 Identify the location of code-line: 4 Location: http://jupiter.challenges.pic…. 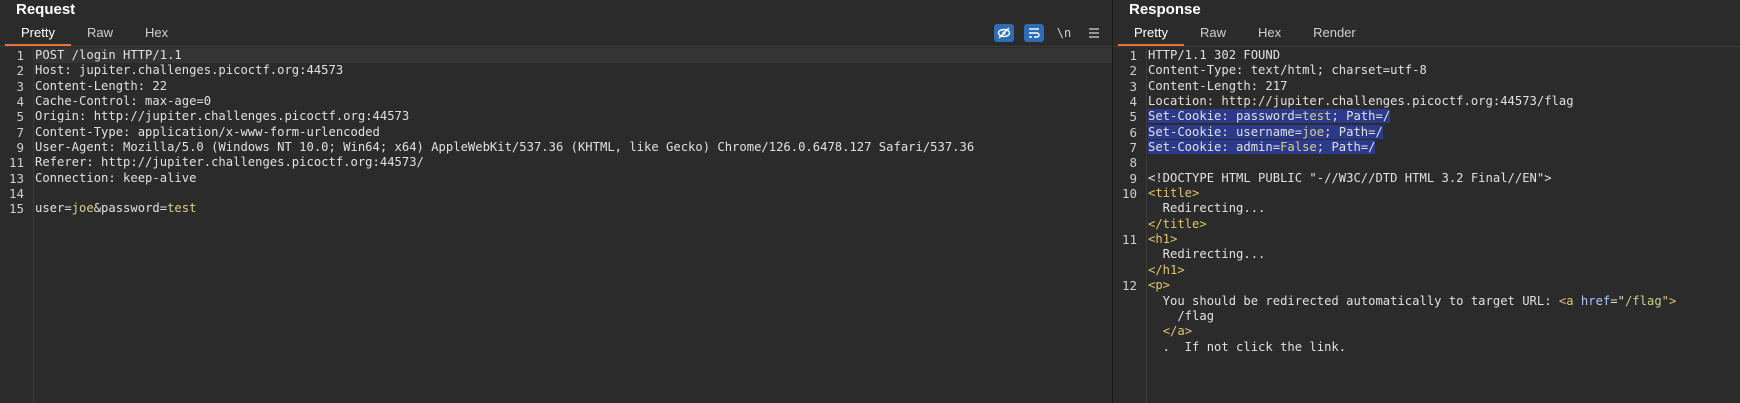
(1426, 101).